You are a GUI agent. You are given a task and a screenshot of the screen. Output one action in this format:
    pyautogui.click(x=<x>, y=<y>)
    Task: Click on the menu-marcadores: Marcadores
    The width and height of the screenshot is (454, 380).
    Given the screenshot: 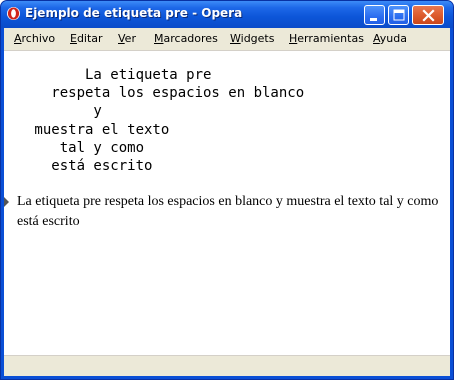 What is the action you would take?
    pyautogui.click(x=186, y=38)
    